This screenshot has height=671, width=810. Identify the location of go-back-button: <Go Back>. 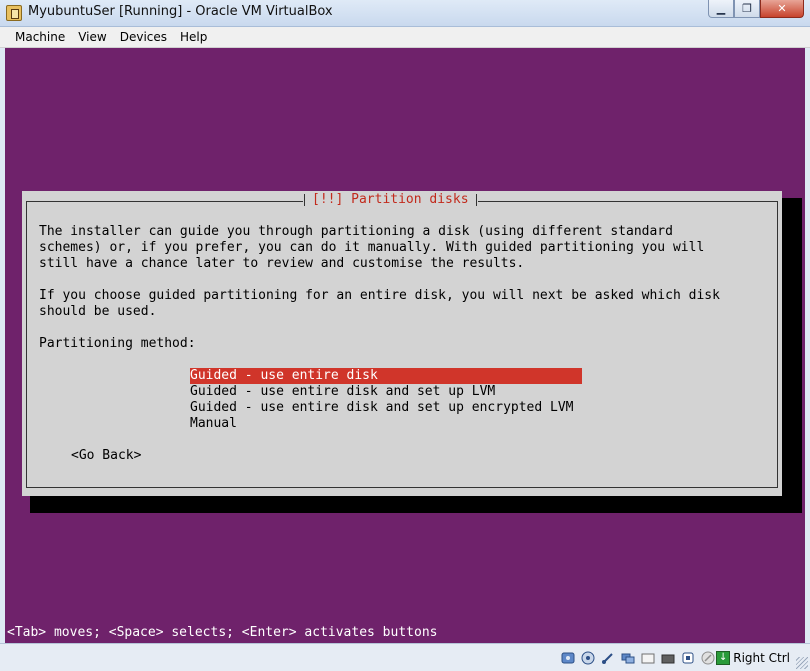
(106, 456).